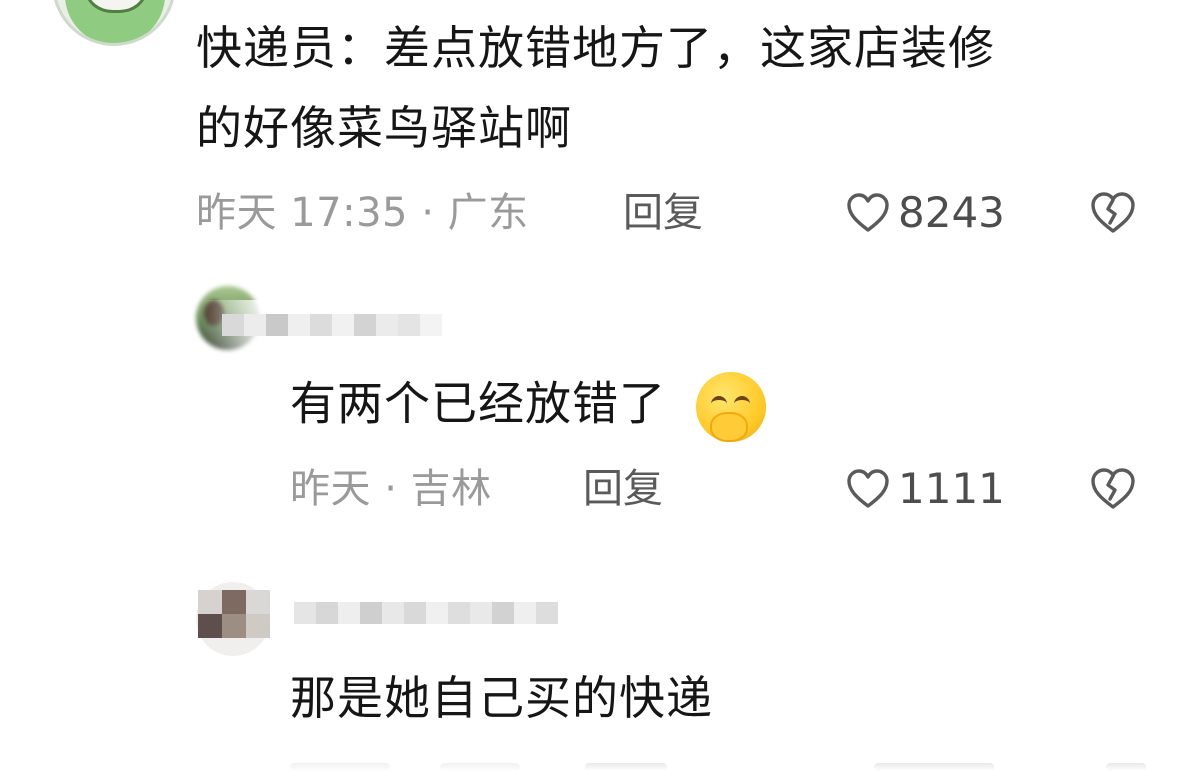  I want to click on reply-1-meta: 昨天 · 吉林, so click(391, 489).